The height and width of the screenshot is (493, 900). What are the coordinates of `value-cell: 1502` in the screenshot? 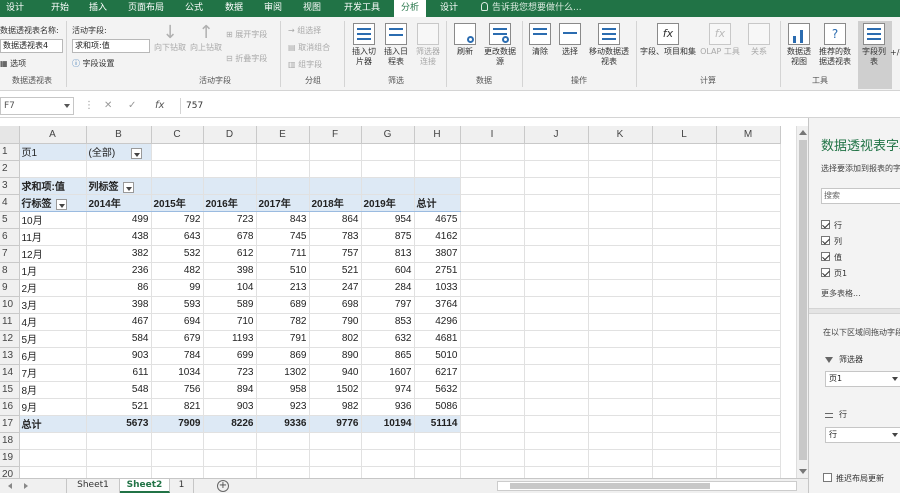 It's located at (335, 390).